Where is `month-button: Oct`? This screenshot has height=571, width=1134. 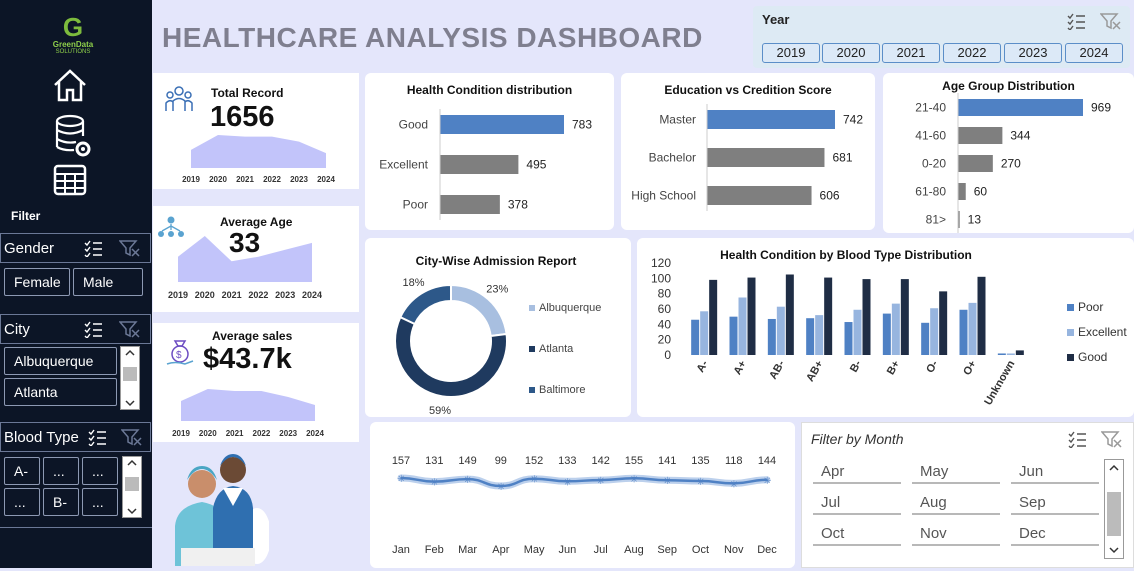
month-button: Oct is located at coordinates (857, 534).